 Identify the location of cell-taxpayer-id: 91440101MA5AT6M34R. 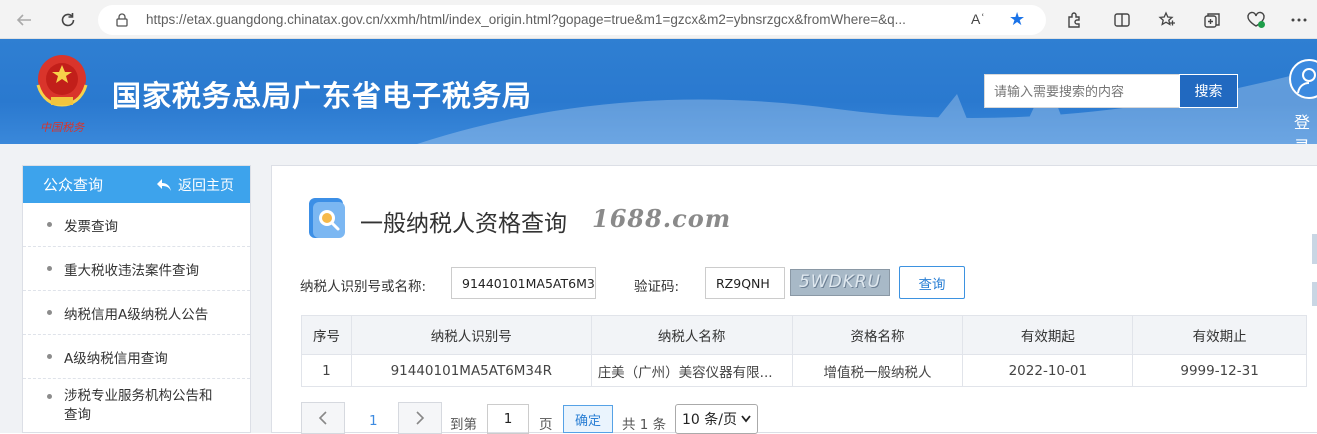
(471, 370).